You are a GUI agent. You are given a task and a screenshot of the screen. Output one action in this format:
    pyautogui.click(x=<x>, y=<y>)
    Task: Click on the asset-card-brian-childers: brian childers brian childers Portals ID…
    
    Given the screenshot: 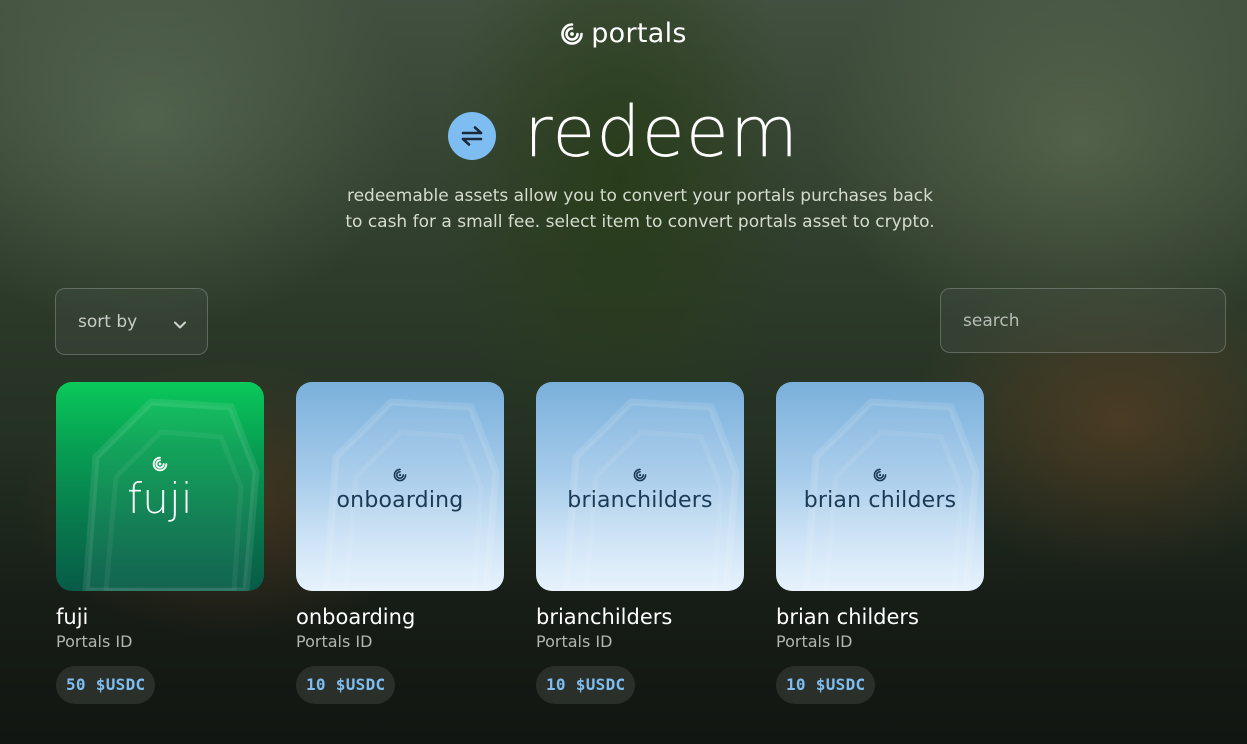 What is the action you would take?
    pyautogui.click(x=880, y=543)
    